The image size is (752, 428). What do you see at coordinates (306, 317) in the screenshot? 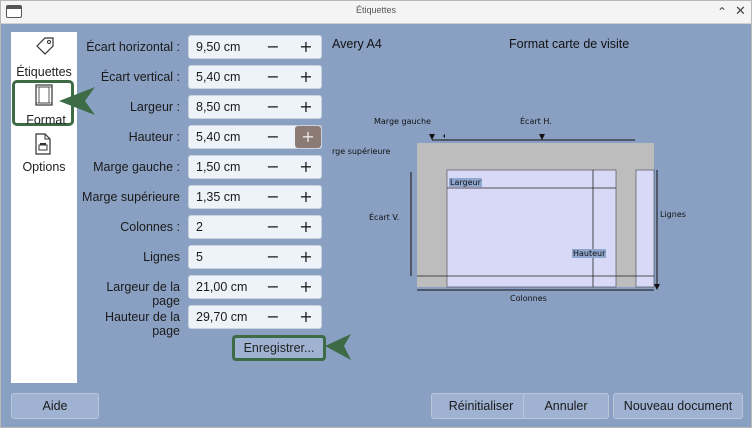
I see `page-height-plus-button: +` at bounding box center [306, 317].